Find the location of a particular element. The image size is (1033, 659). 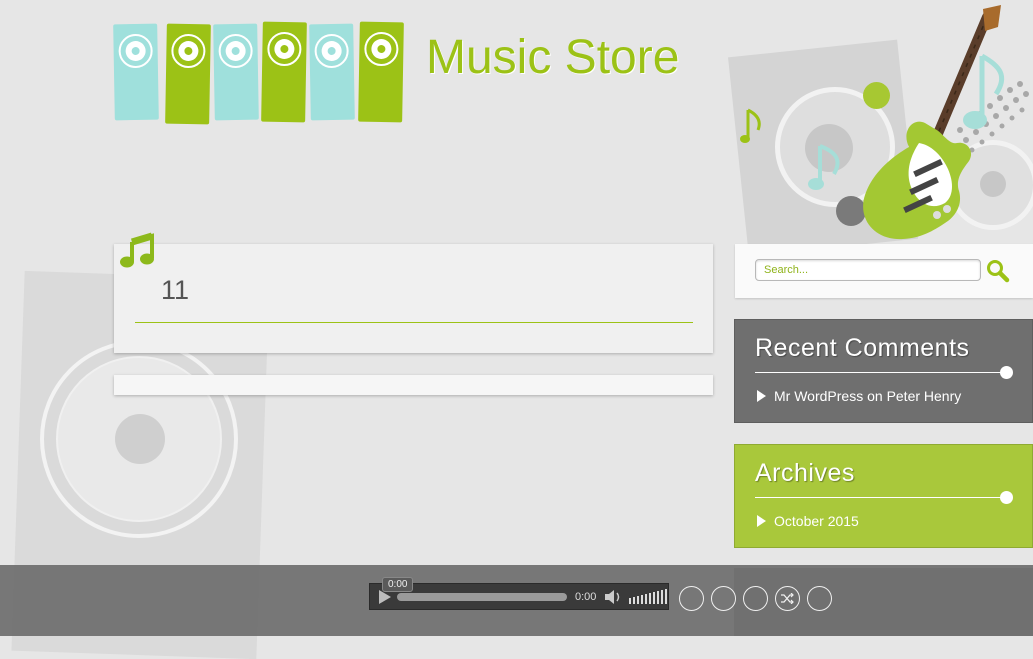

progress-bar is located at coordinates (482, 597).